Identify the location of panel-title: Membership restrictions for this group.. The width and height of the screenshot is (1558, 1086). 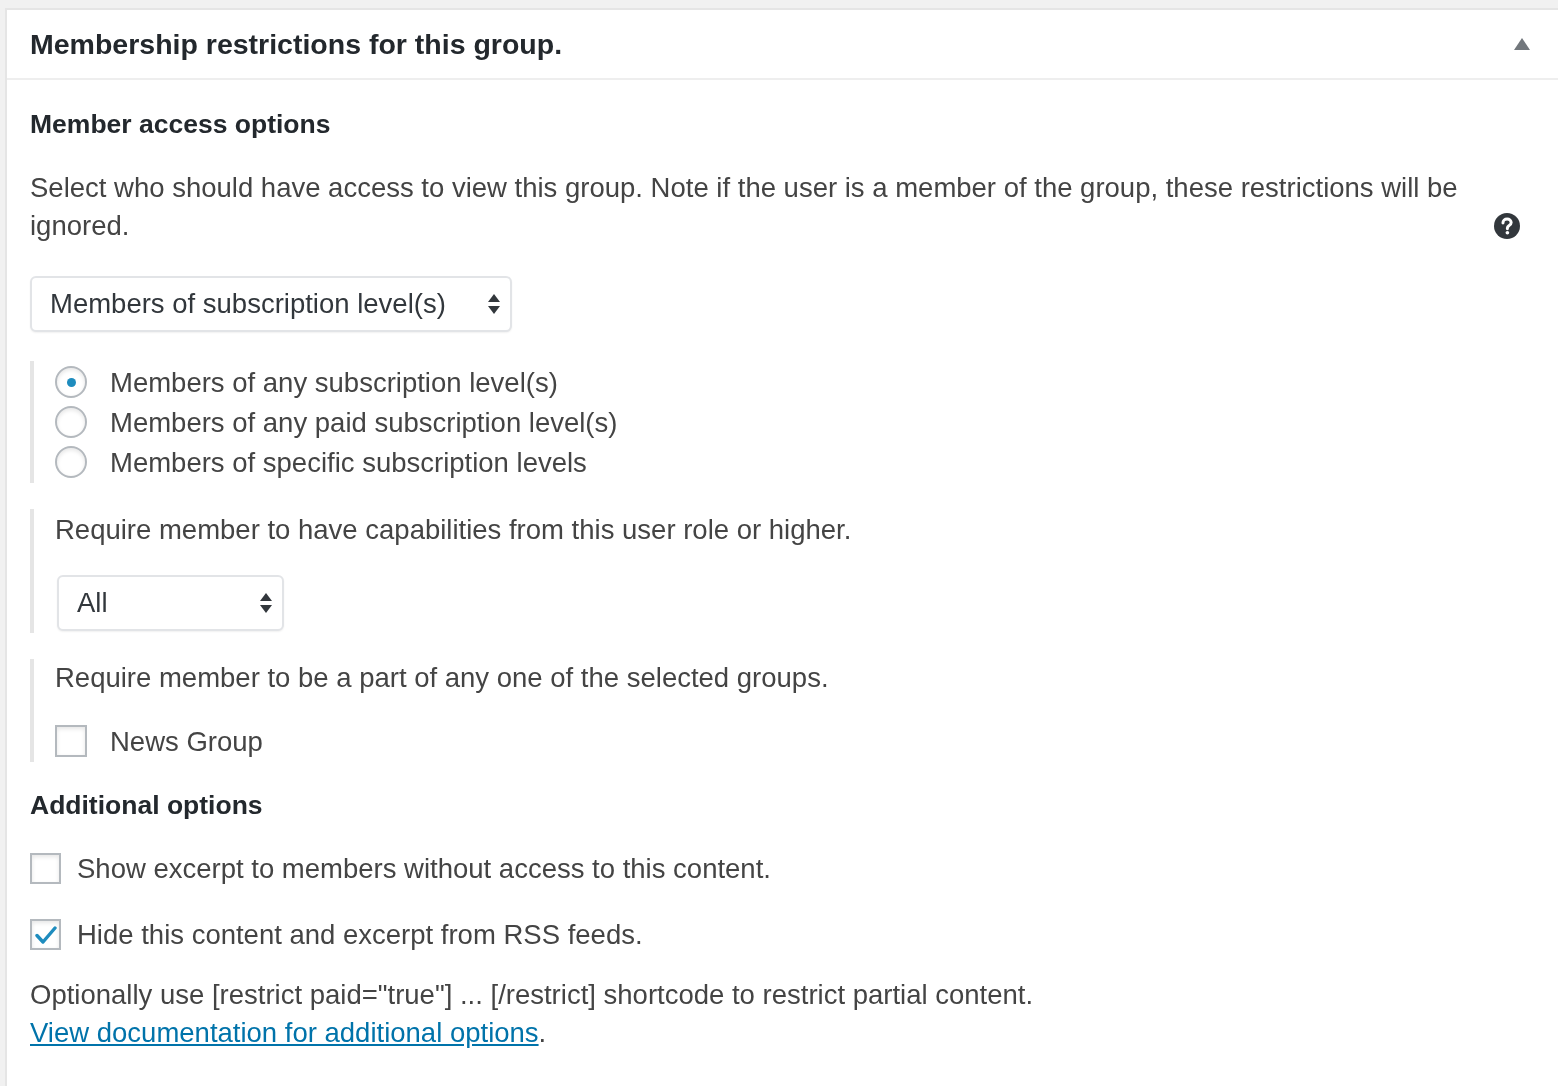
(296, 44).